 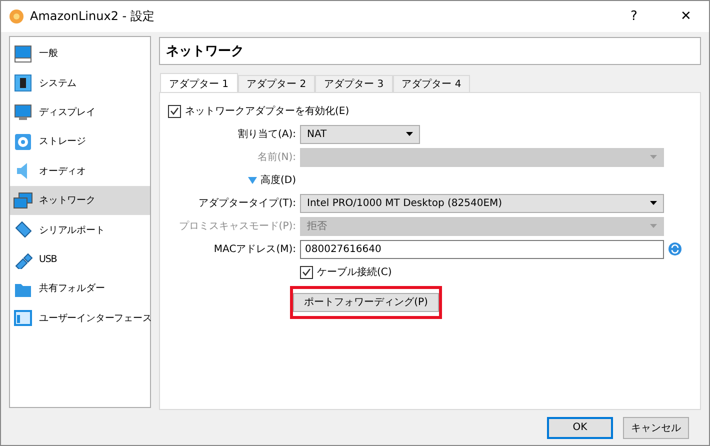 What do you see at coordinates (276, 157) in the screenshot?
I see `field-label: 名前(N):` at bounding box center [276, 157].